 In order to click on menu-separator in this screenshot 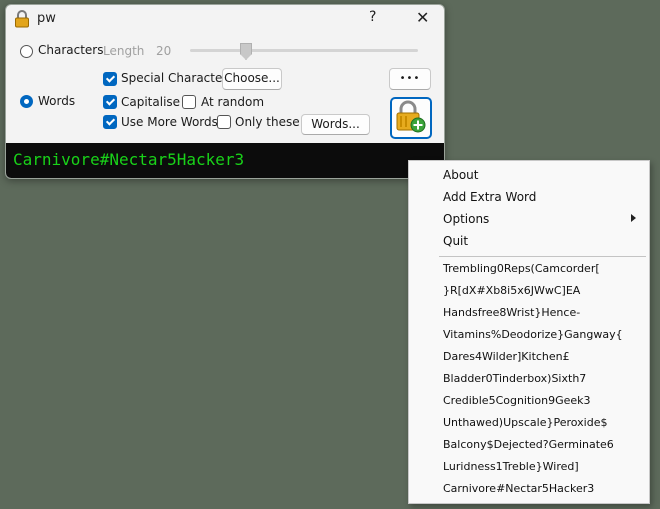, I will do `click(542, 256)`.